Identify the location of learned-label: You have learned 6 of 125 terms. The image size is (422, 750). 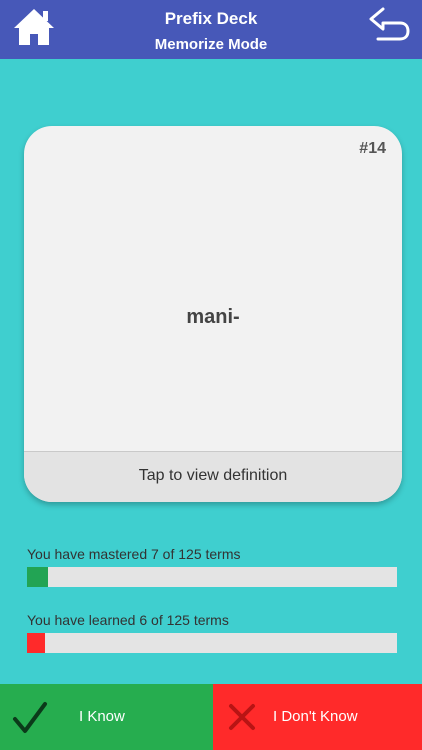
(128, 620).